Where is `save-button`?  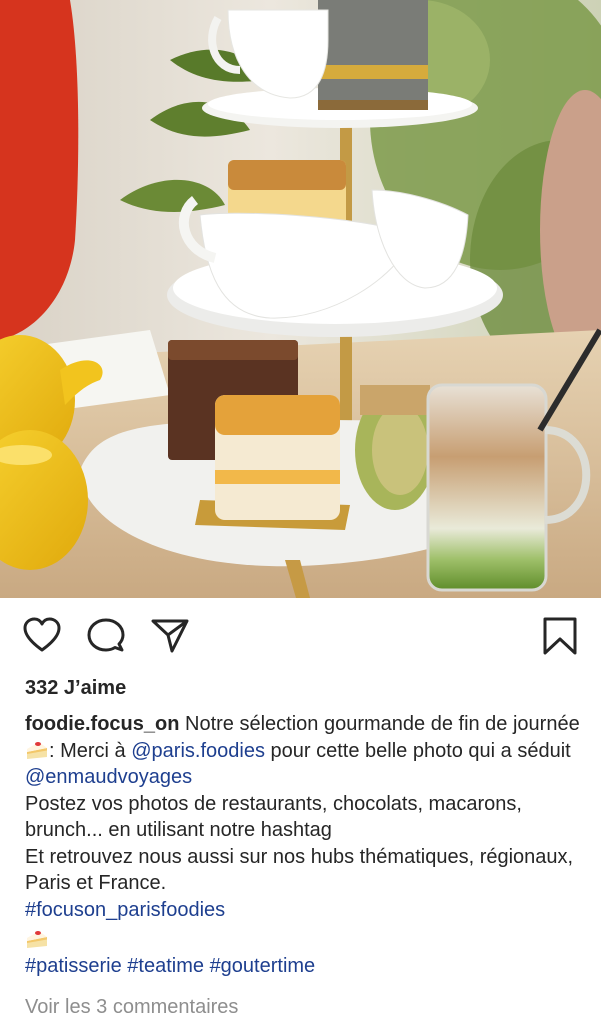 save-button is located at coordinates (560, 636).